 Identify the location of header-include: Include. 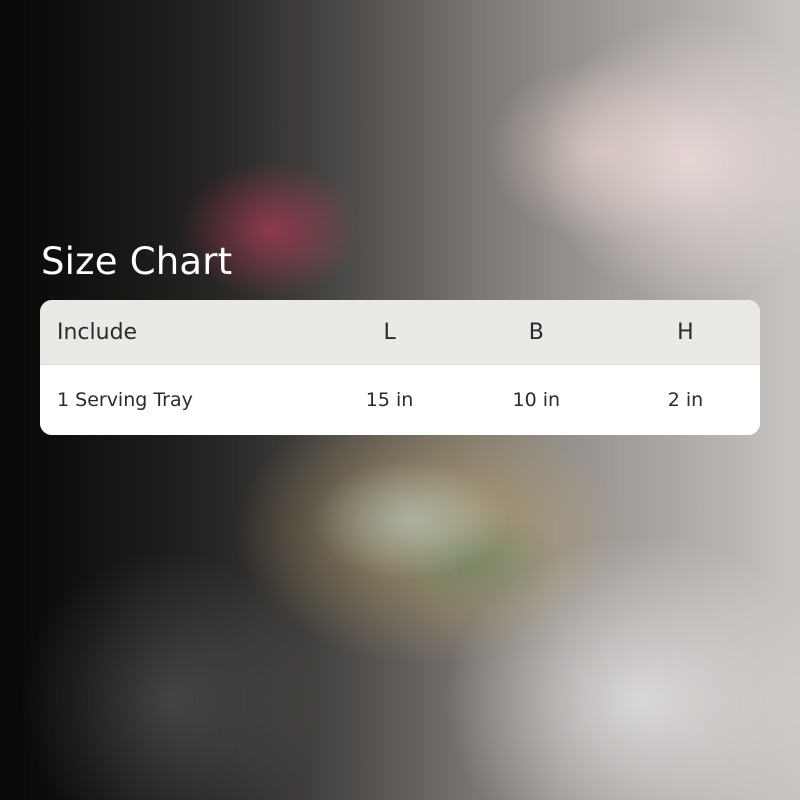
(97, 332).